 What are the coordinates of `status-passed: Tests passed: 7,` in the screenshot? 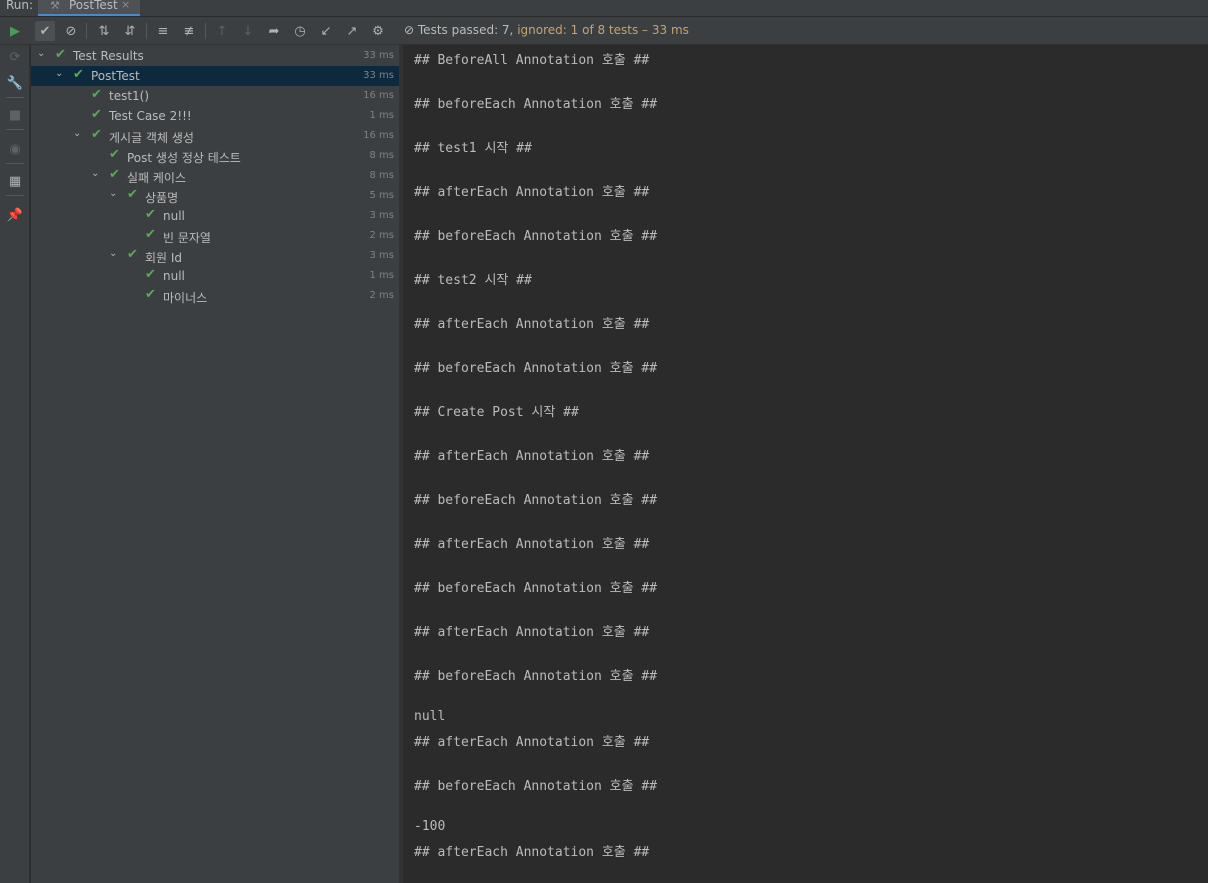 It's located at (465, 30).